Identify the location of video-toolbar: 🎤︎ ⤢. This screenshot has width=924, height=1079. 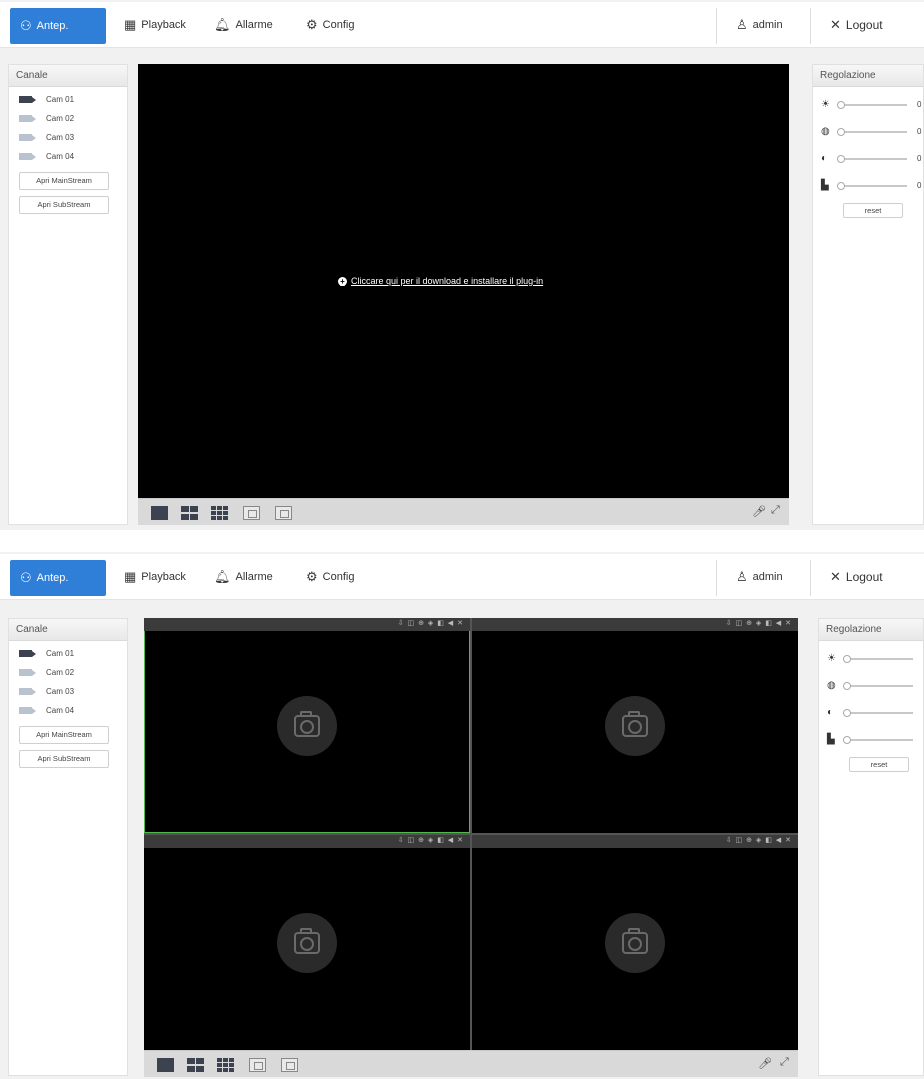
(471, 1063).